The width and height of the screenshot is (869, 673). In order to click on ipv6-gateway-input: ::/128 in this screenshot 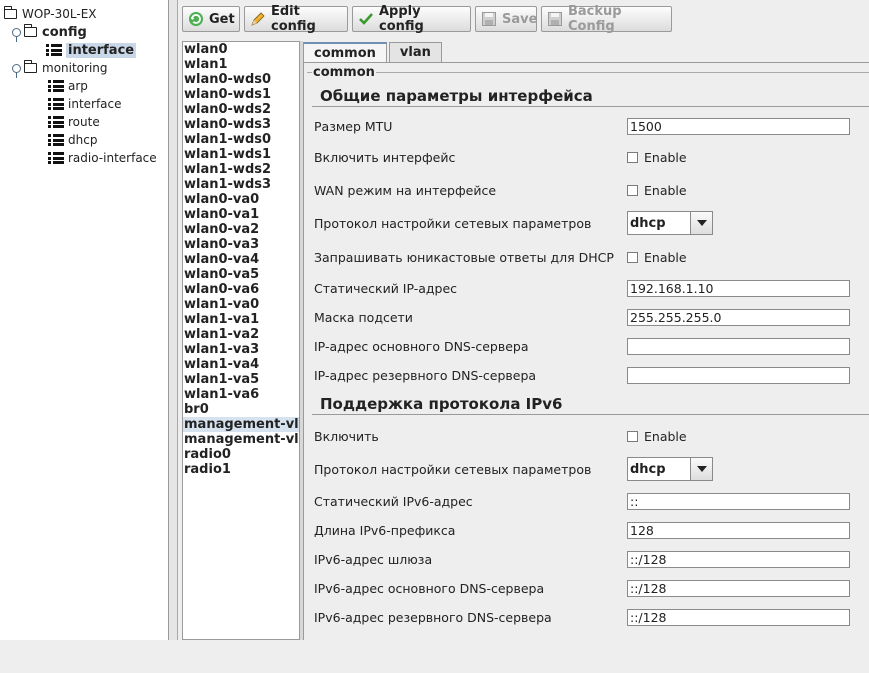, I will do `click(738, 559)`.